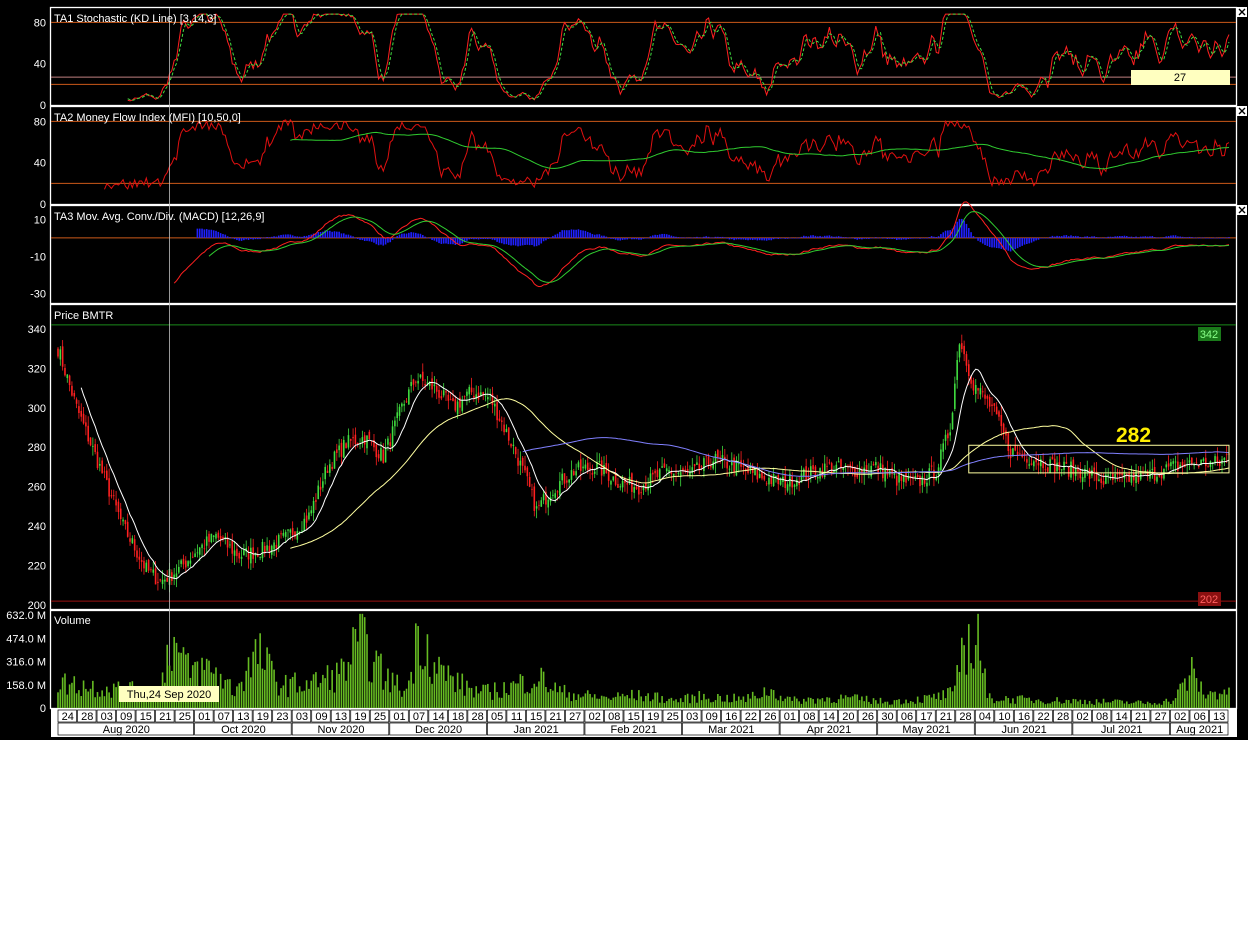 The image size is (1248, 939). I want to click on close-macd-button, so click(1242, 210).